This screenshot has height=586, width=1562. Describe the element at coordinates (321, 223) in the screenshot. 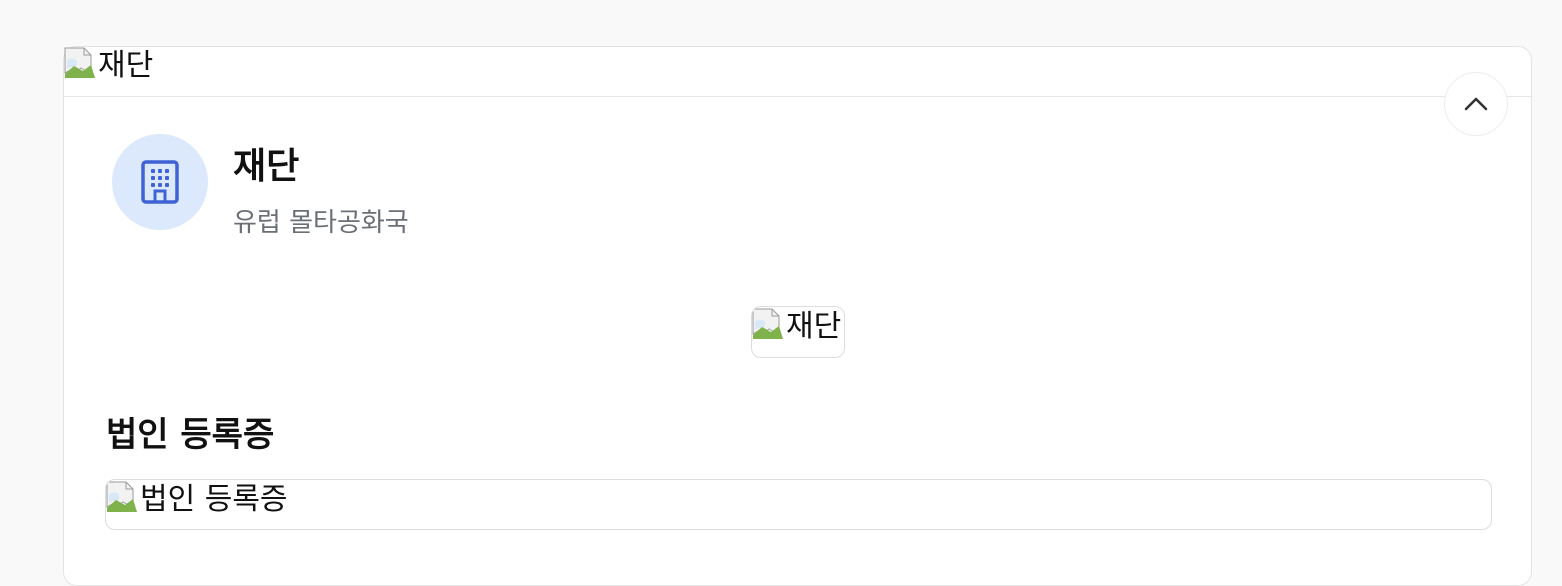

I see `organization-country: 유럽 몰타공화국` at that location.